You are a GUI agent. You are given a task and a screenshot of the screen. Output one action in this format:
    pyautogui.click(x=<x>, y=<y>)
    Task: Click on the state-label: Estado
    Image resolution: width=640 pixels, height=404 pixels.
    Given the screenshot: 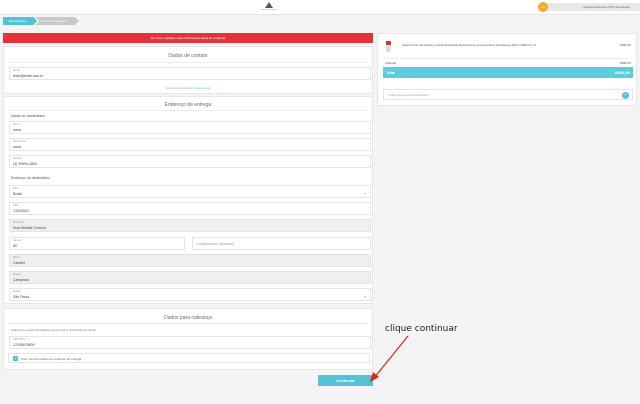 What is the action you would take?
    pyautogui.click(x=17, y=291)
    